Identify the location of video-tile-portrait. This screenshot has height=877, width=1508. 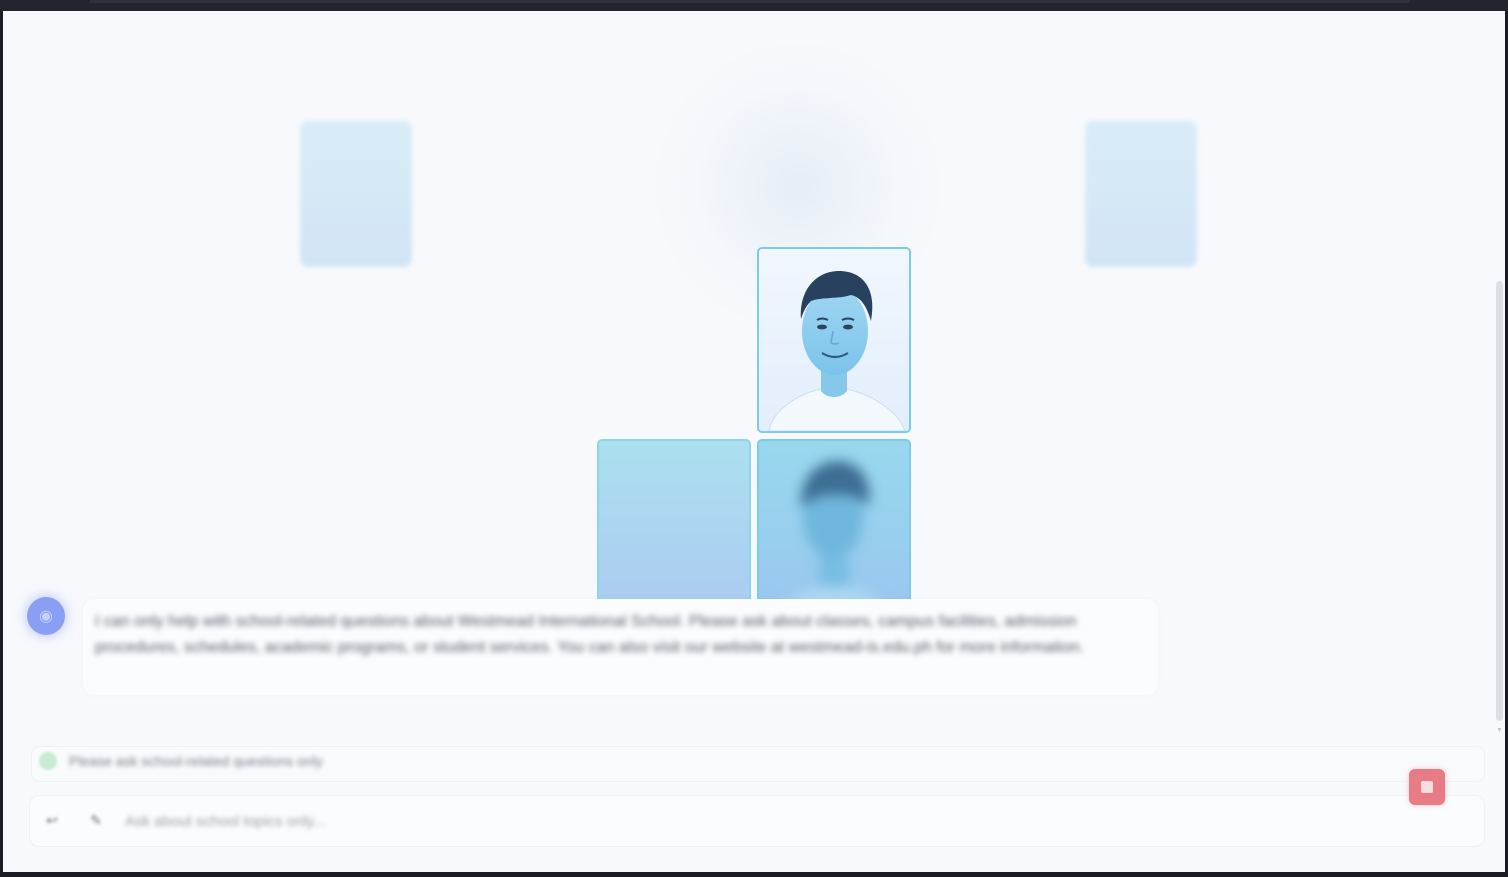
(834, 340).